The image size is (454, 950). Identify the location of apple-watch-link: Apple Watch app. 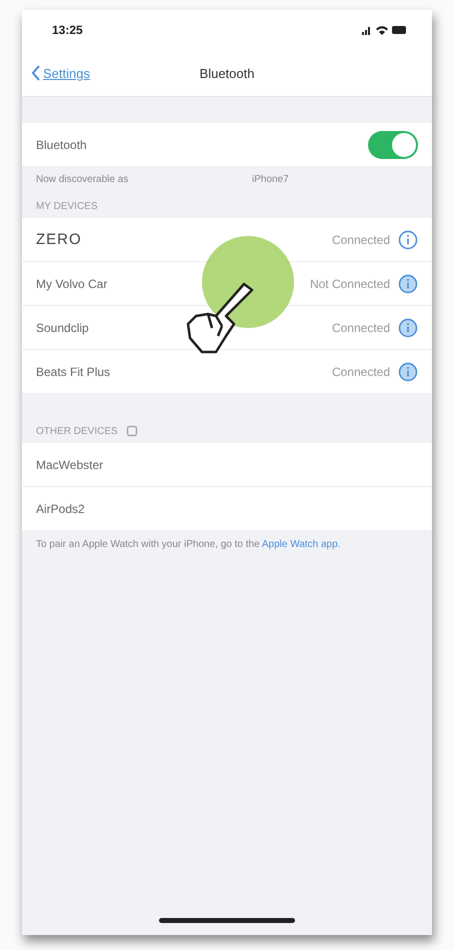
(300, 544).